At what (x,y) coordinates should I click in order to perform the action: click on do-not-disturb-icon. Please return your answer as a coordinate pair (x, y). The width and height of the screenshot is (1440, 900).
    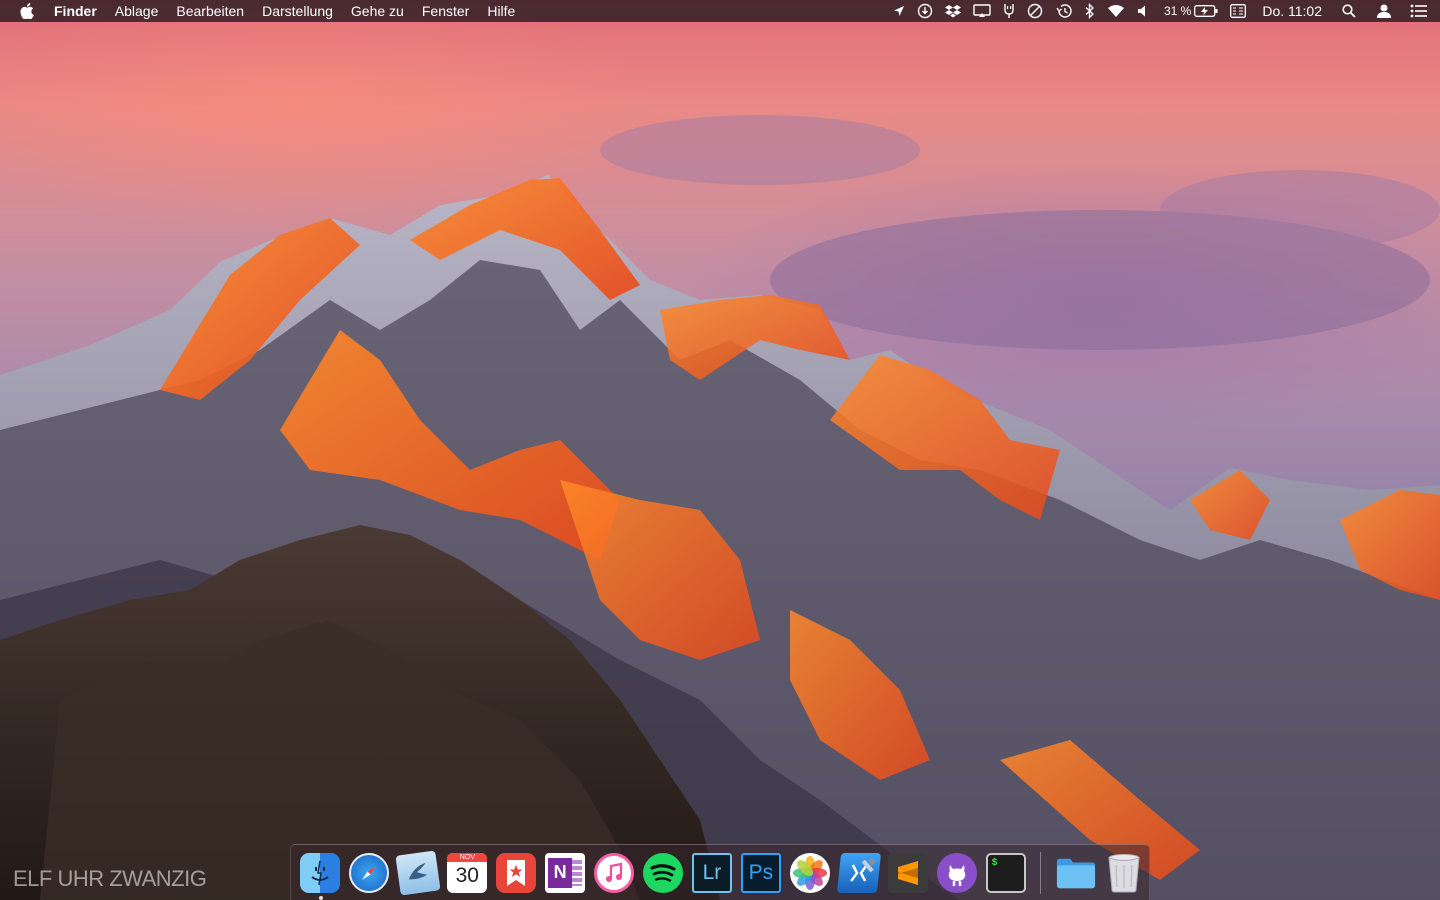
    Looking at the image, I should click on (1035, 11).